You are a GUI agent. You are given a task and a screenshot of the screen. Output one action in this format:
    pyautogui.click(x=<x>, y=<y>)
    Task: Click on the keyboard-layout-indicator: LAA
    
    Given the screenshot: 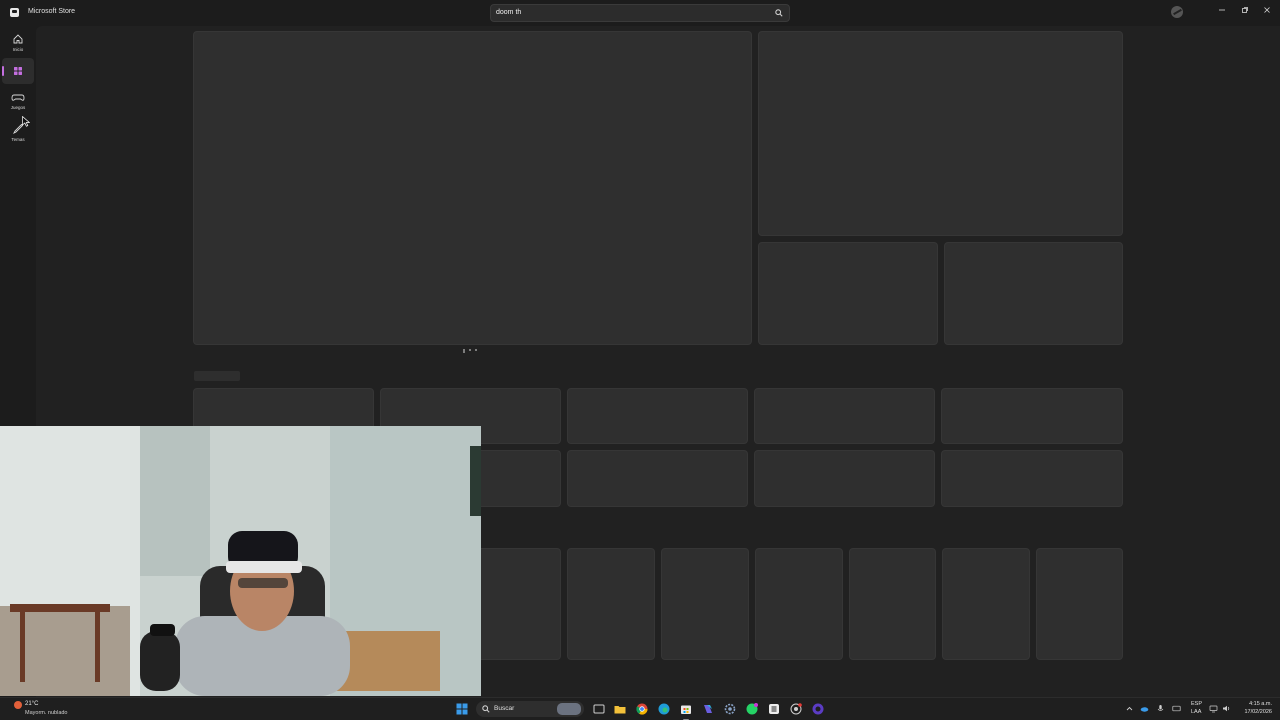 What is the action you would take?
    pyautogui.click(x=1196, y=712)
    